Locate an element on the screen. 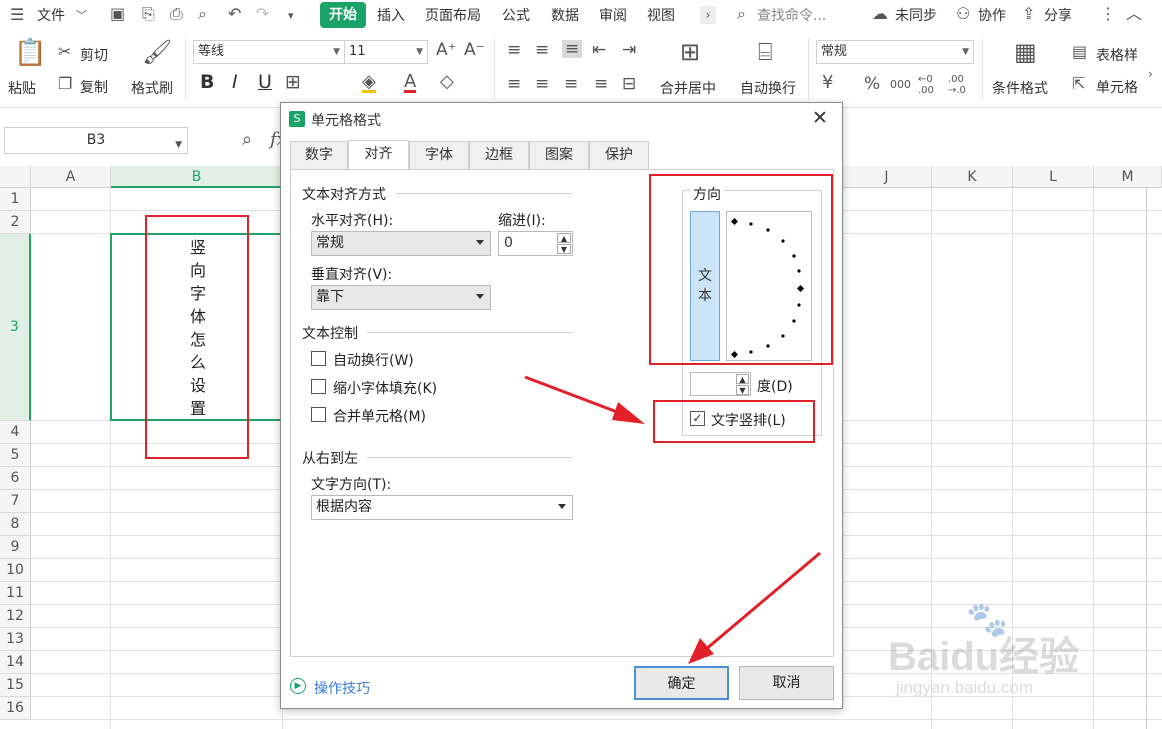 This screenshot has height=729, width=1162. watermark-url: jingyan.baidu.com is located at coordinates (965, 687).